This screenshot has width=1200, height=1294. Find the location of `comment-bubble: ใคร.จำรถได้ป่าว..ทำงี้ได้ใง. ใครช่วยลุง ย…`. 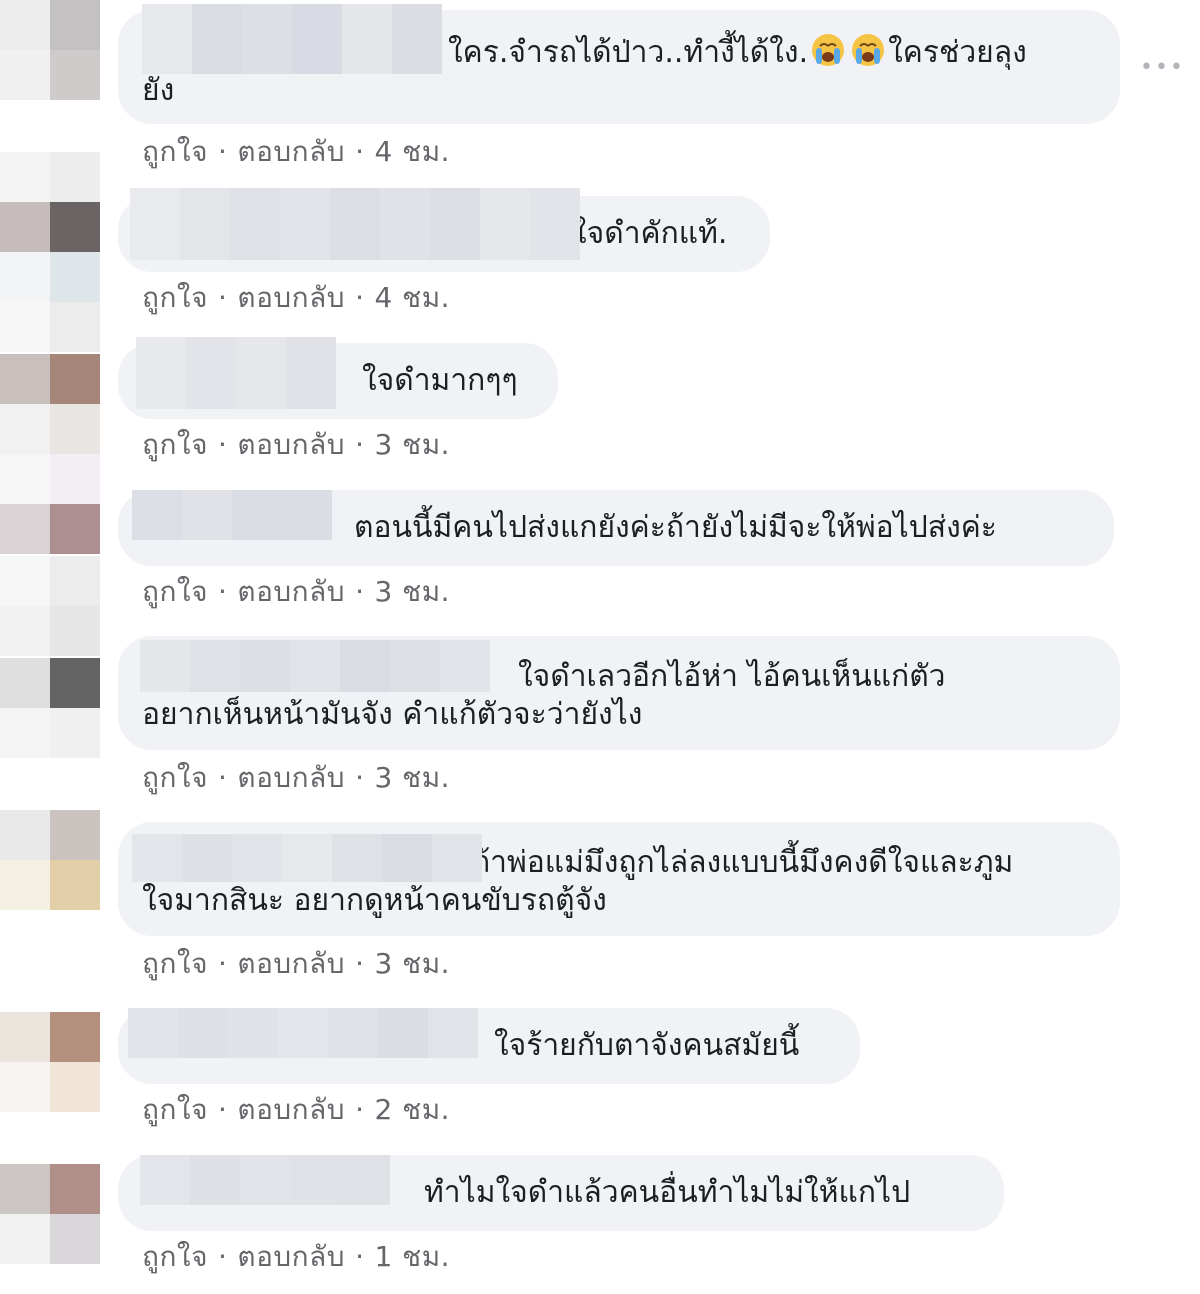

comment-bubble: ใคร.จำรถได้ป่าว..ทำงี้ได้ใง. ใครช่วยลุง ย… is located at coordinates (619, 64).